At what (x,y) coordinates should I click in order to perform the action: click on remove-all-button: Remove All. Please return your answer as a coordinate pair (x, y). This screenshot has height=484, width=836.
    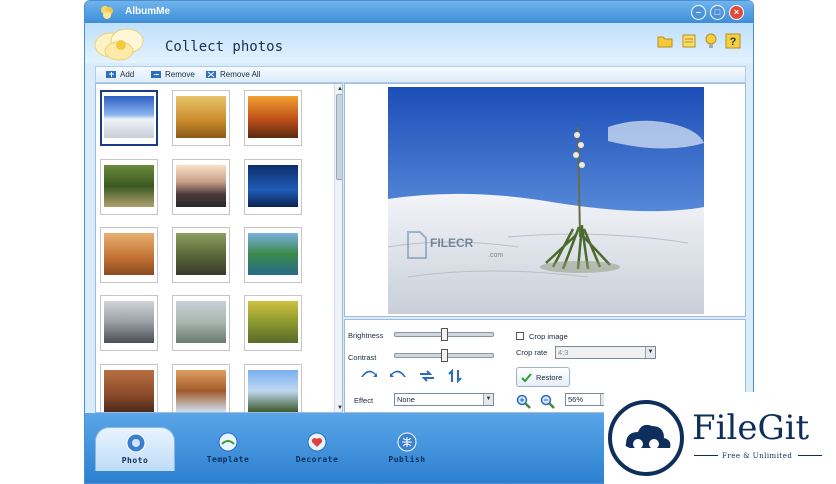
    Looking at the image, I should click on (233, 74).